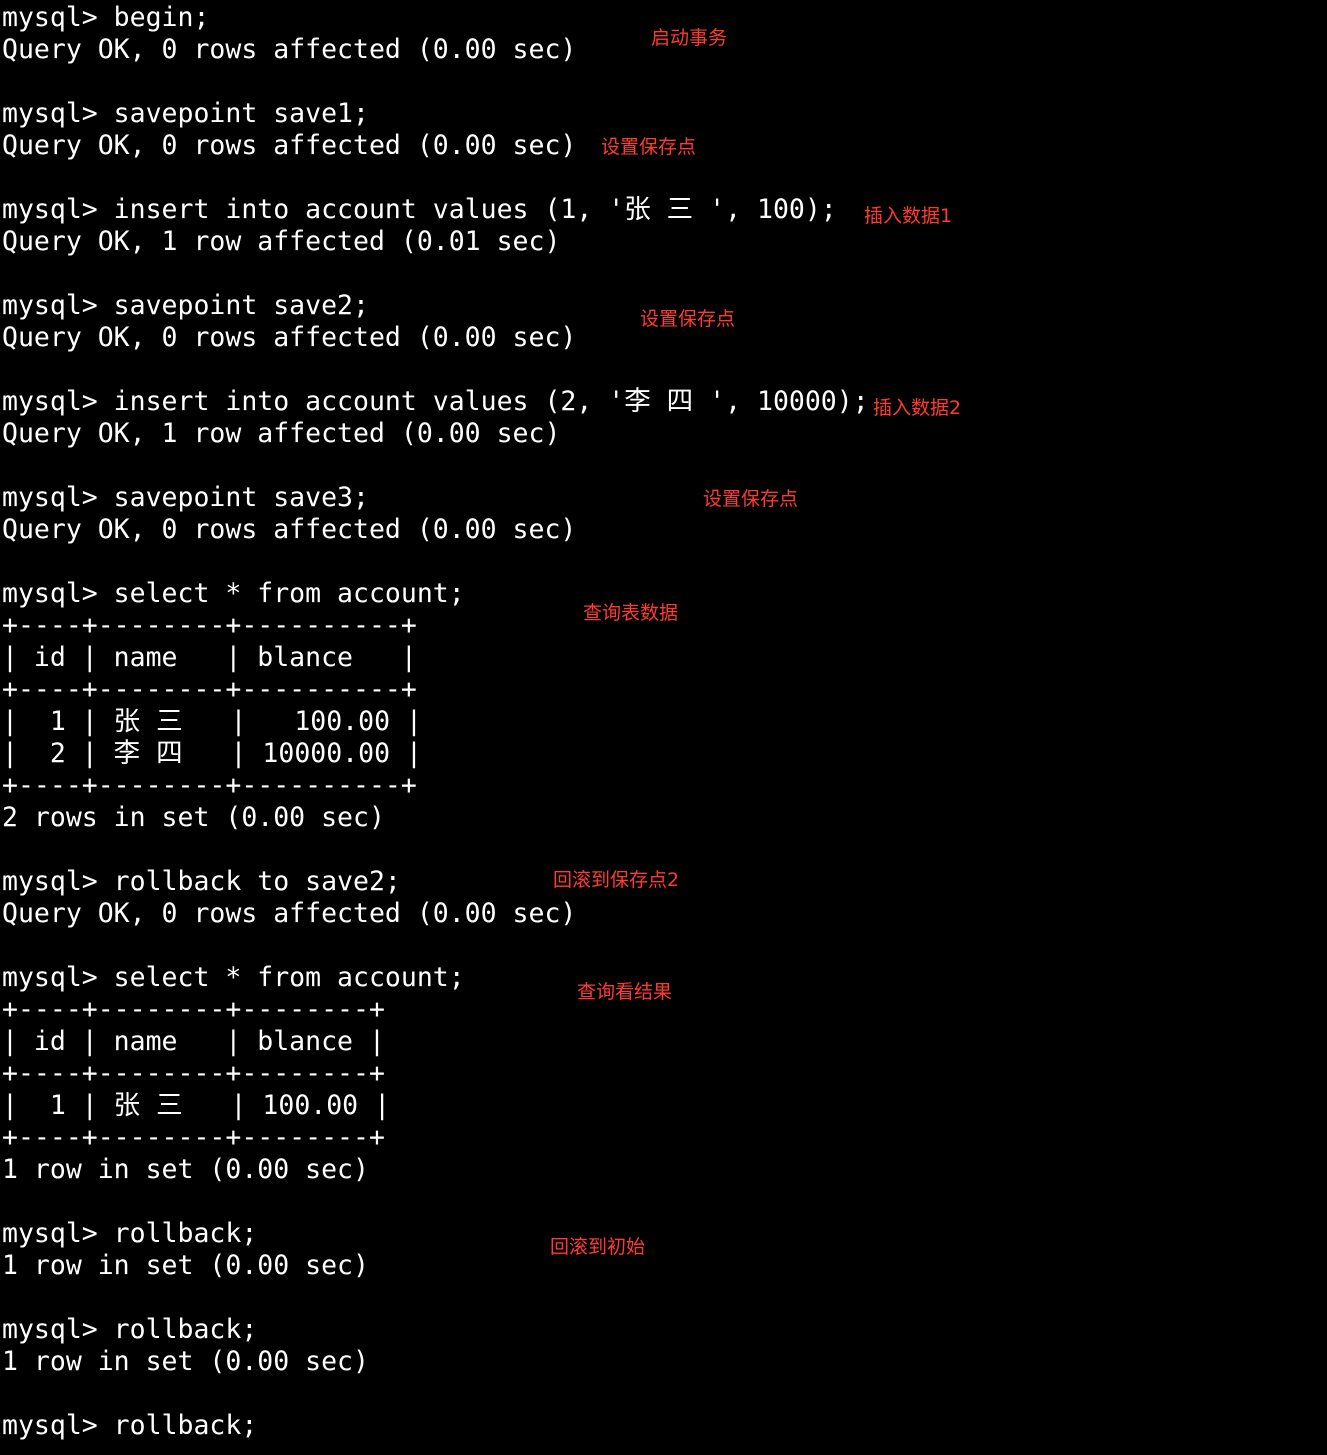 The height and width of the screenshot is (1455, 1327). What do you see at coordinates (917, 408) in the screenshot?
I see `annotation-insert-data-2: 插入数据2` at bounding box center [917, 408].